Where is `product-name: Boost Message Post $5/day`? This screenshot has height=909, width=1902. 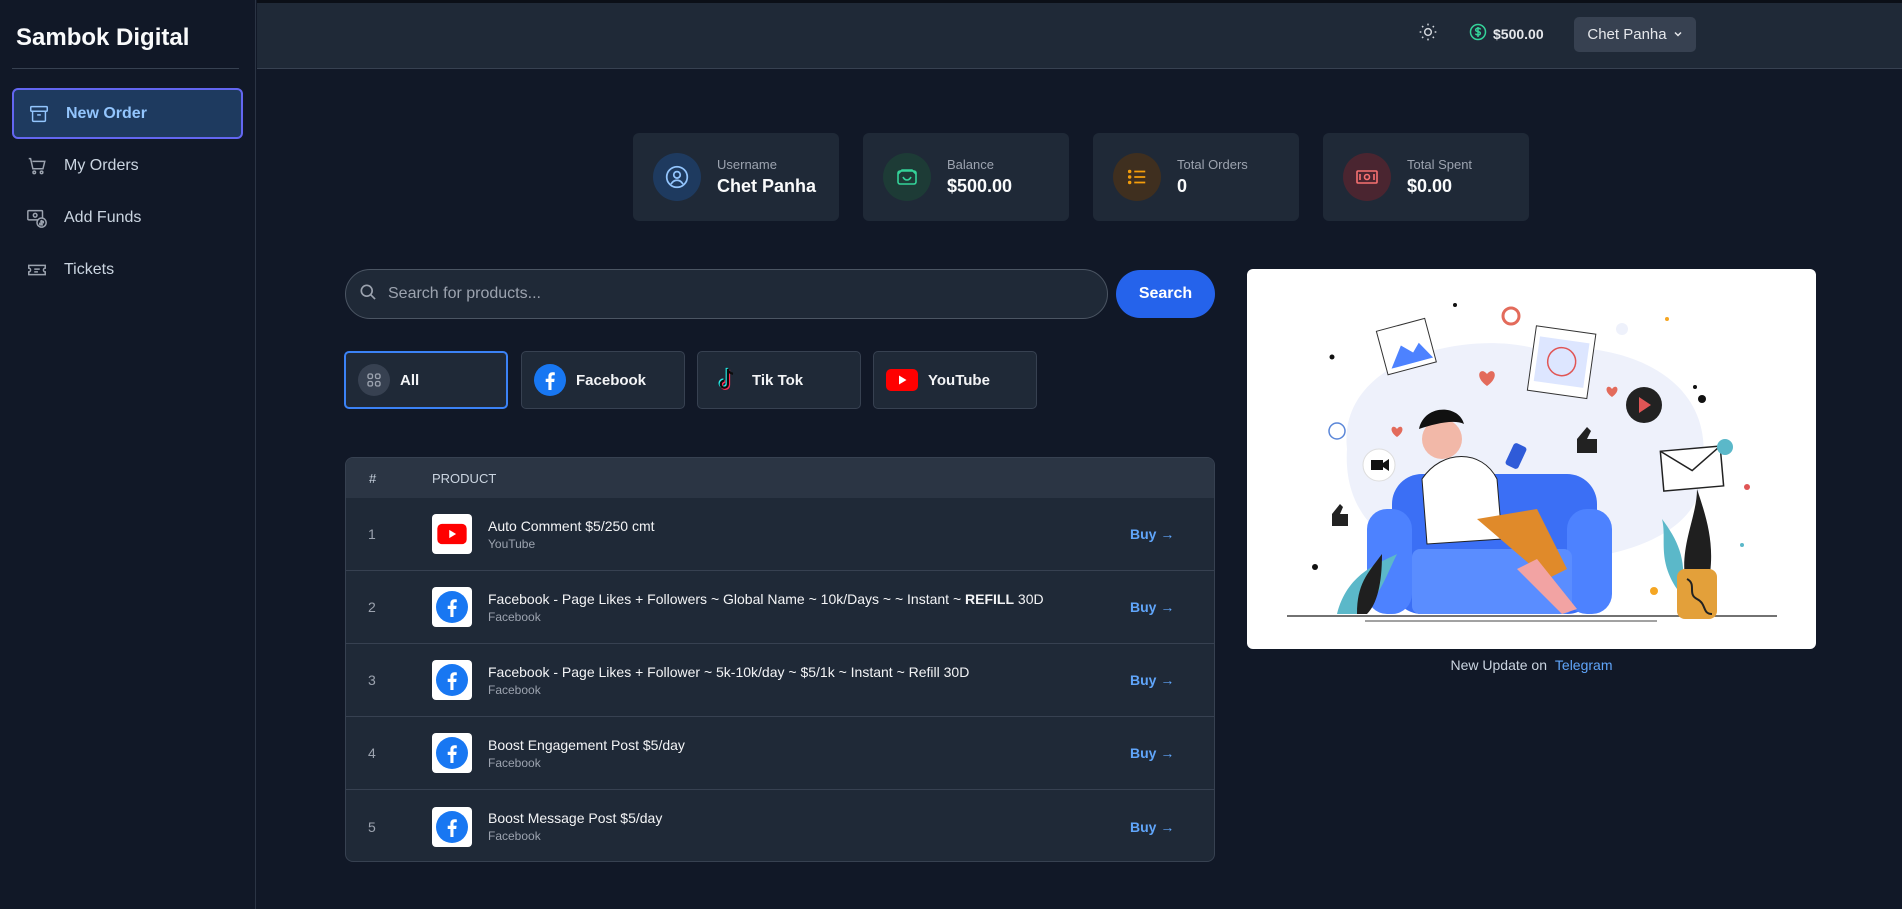 product-name: Boost Message Post $5/day is located at coordinates (575, 818).